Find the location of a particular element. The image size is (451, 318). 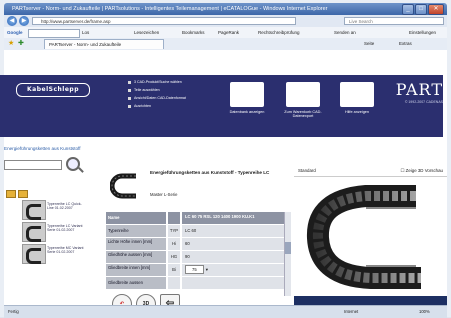

table-row: Gliedhöhe aussen [mm] HG 90 is located at coordinates (196, 257).